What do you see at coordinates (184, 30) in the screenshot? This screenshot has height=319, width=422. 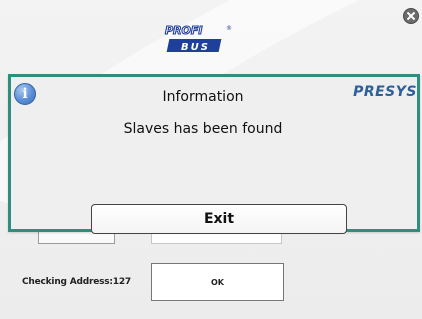 I see `logo-top-word: PROFI` at bounding box center [184, 30].